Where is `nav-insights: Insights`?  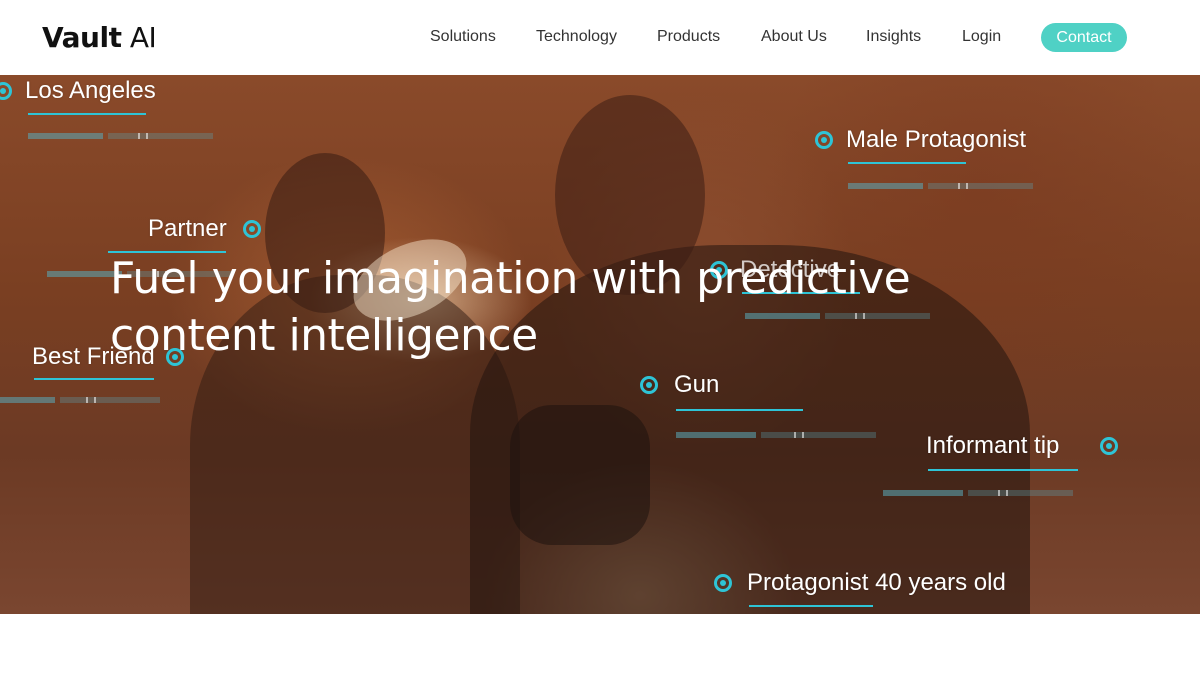 nav-insights: Insights is located at coordinates (893, 37).